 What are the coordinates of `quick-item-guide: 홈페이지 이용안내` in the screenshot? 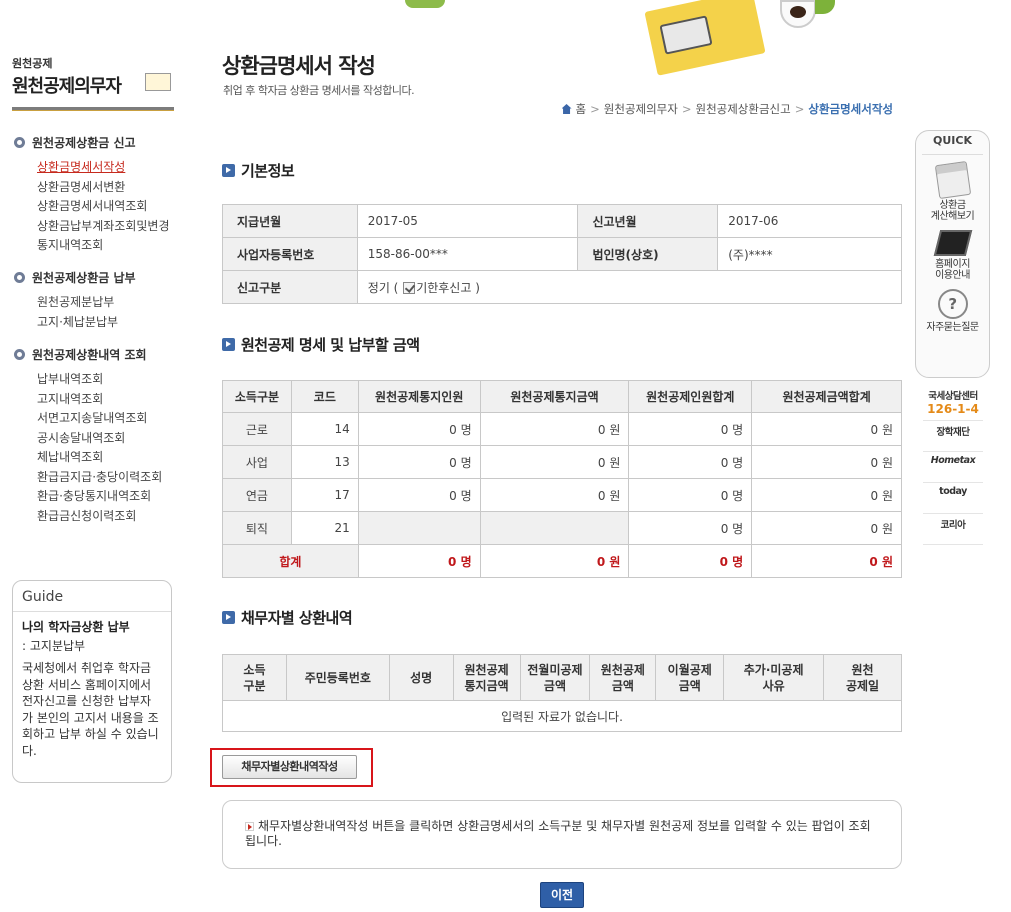 It's located at (952, 255).